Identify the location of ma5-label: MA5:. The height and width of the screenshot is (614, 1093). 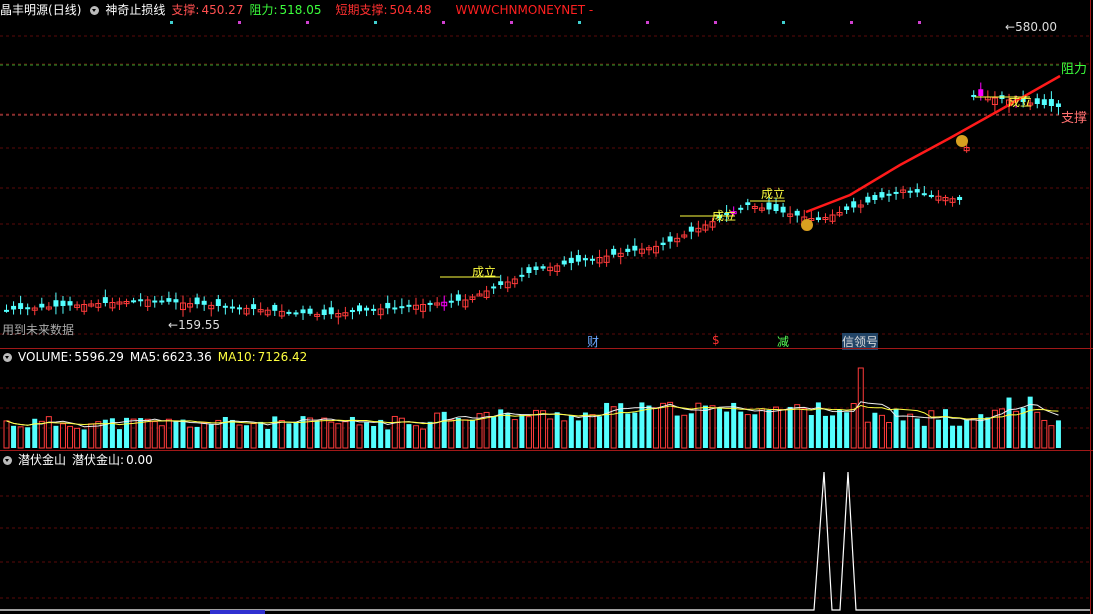
(145, 357).